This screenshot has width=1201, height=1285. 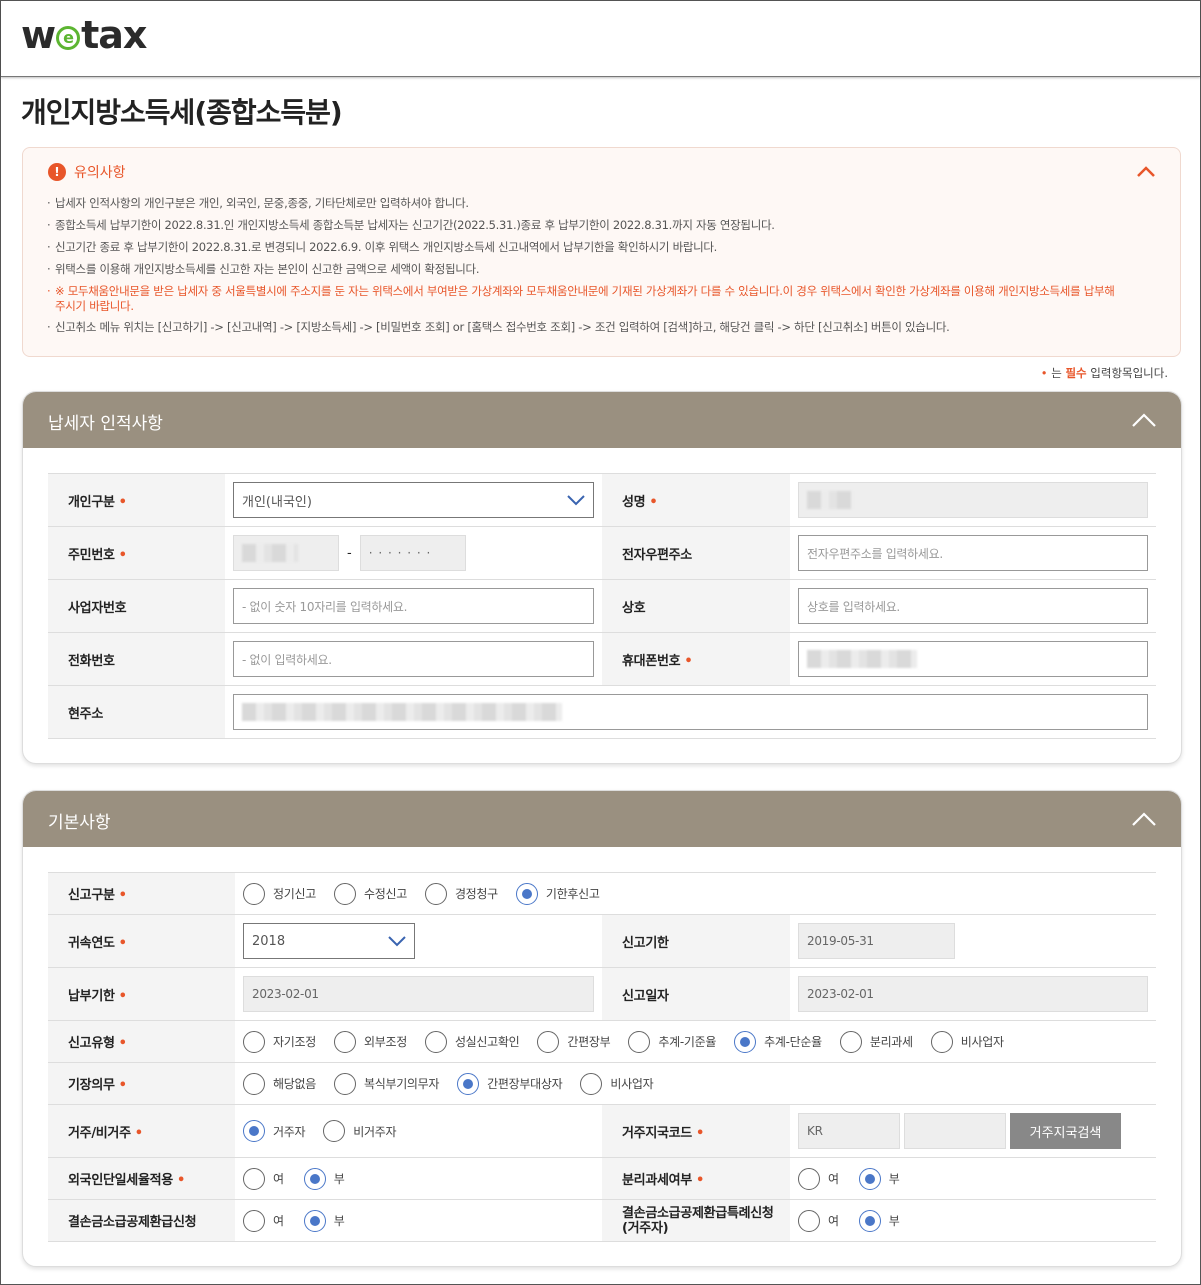 What do you see at coordinates (973, 553) in the screenshot?
I see `email-input: 전자우편주소를 입력하세요.` at bounding box center [973, 553].